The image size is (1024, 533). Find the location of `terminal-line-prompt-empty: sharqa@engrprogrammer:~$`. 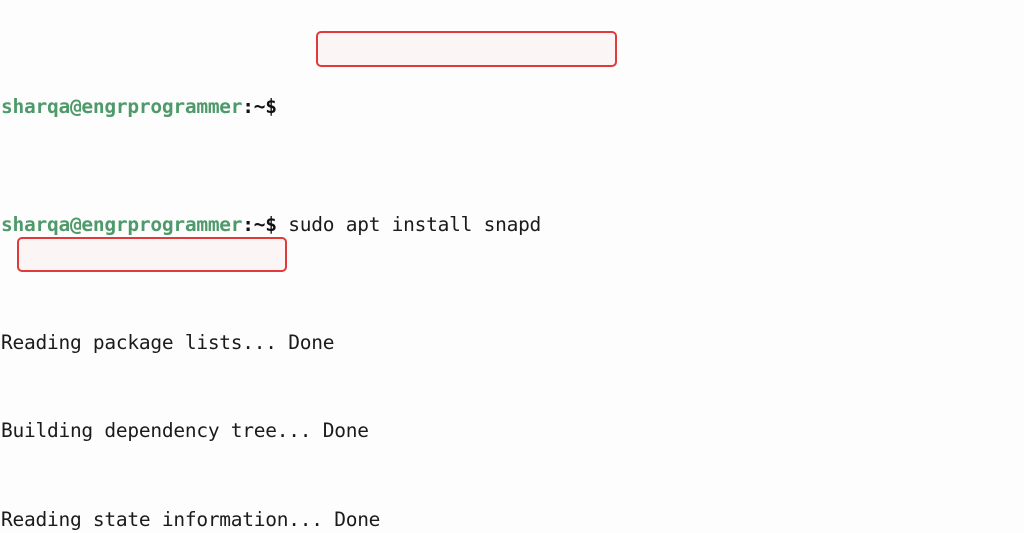

terminal-line-prompt-empty: sharqa@engrprogrammer:~$ is located at coordinates (460, 107).